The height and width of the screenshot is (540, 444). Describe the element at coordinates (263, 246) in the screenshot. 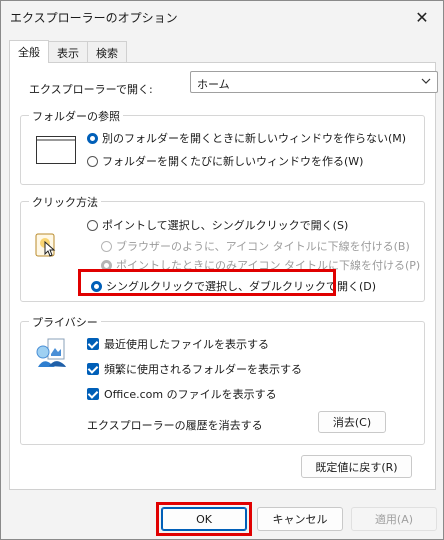

I see `radio-underline-always-label: ブラウザーのように、アイコン タイトルに下線を付ける(B)` at that location.